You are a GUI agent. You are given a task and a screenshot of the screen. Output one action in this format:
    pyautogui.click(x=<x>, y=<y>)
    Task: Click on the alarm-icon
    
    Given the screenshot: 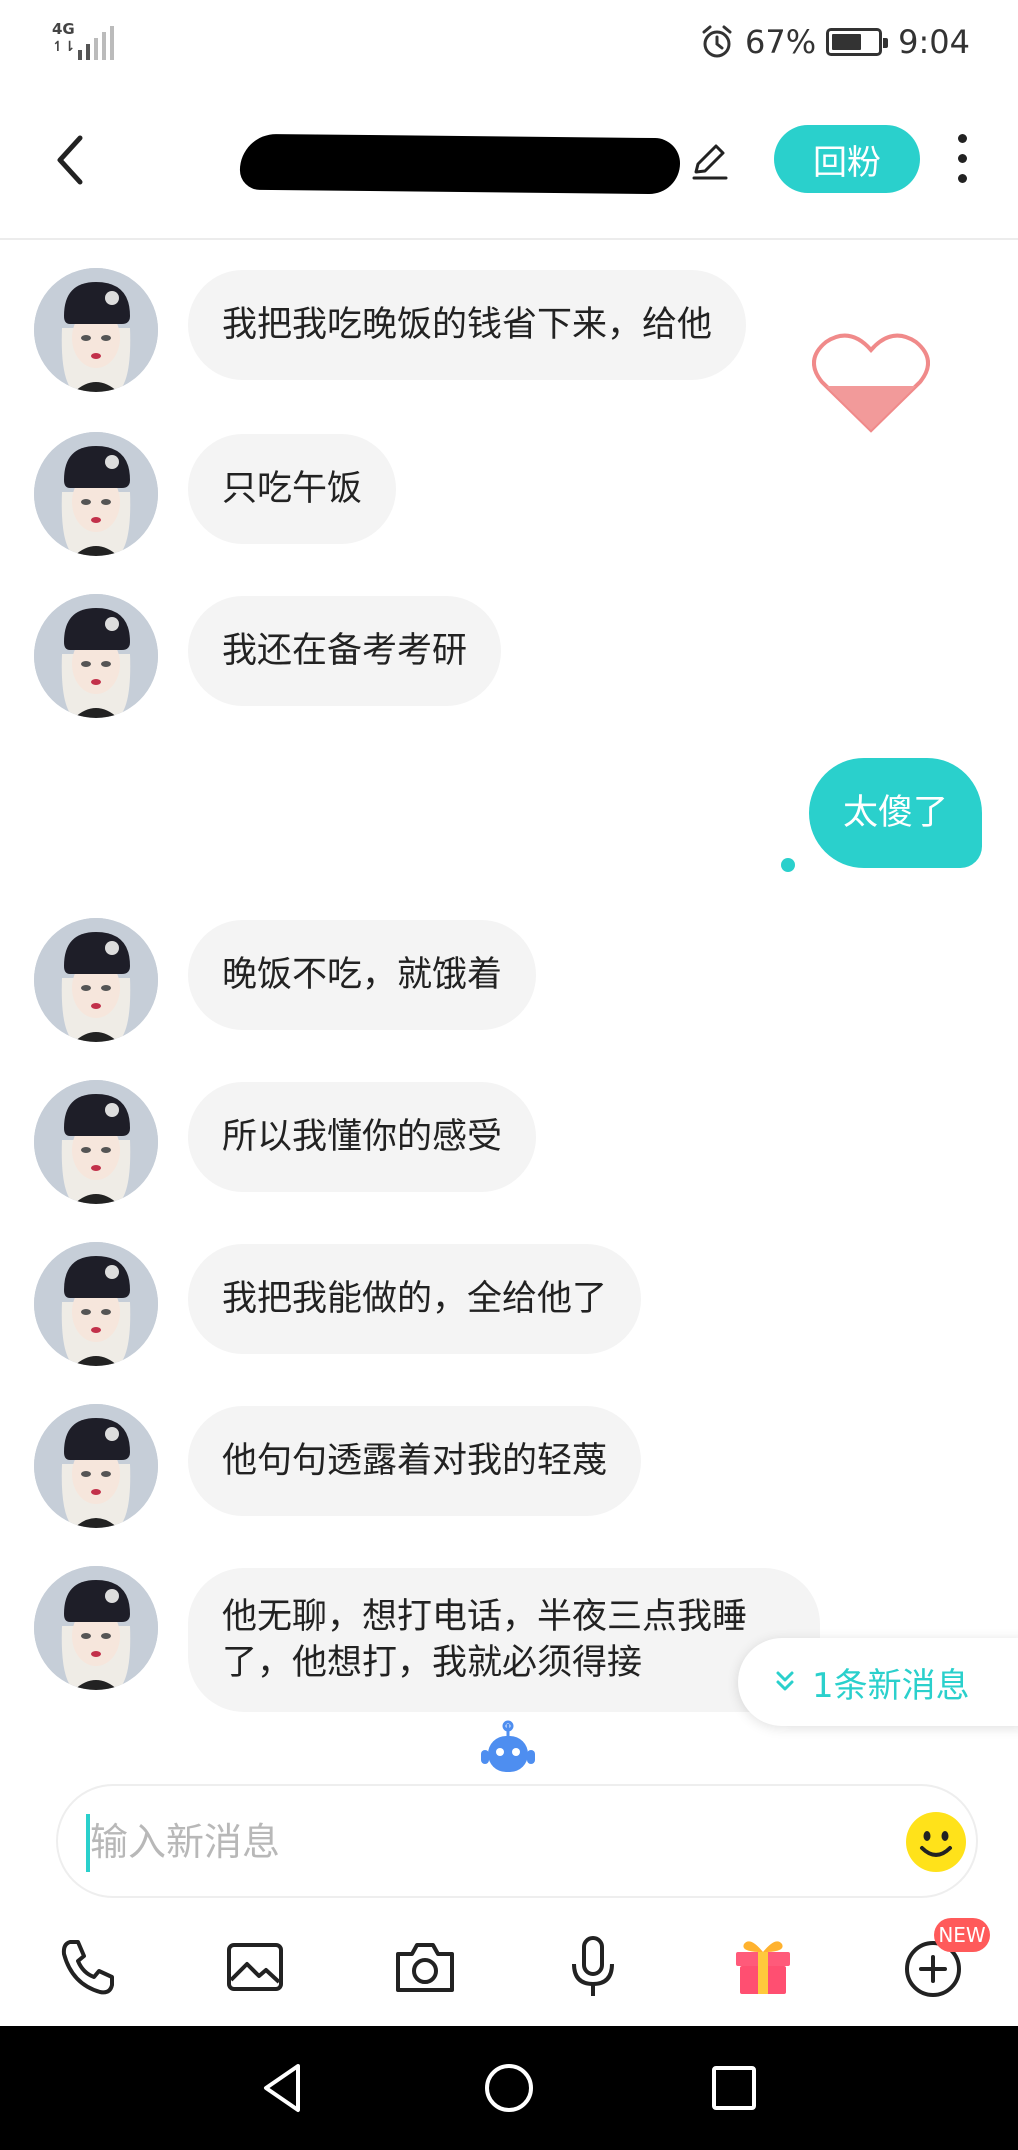 What is the action you would take?
    pyautogui.click(x=717, y=41)
    